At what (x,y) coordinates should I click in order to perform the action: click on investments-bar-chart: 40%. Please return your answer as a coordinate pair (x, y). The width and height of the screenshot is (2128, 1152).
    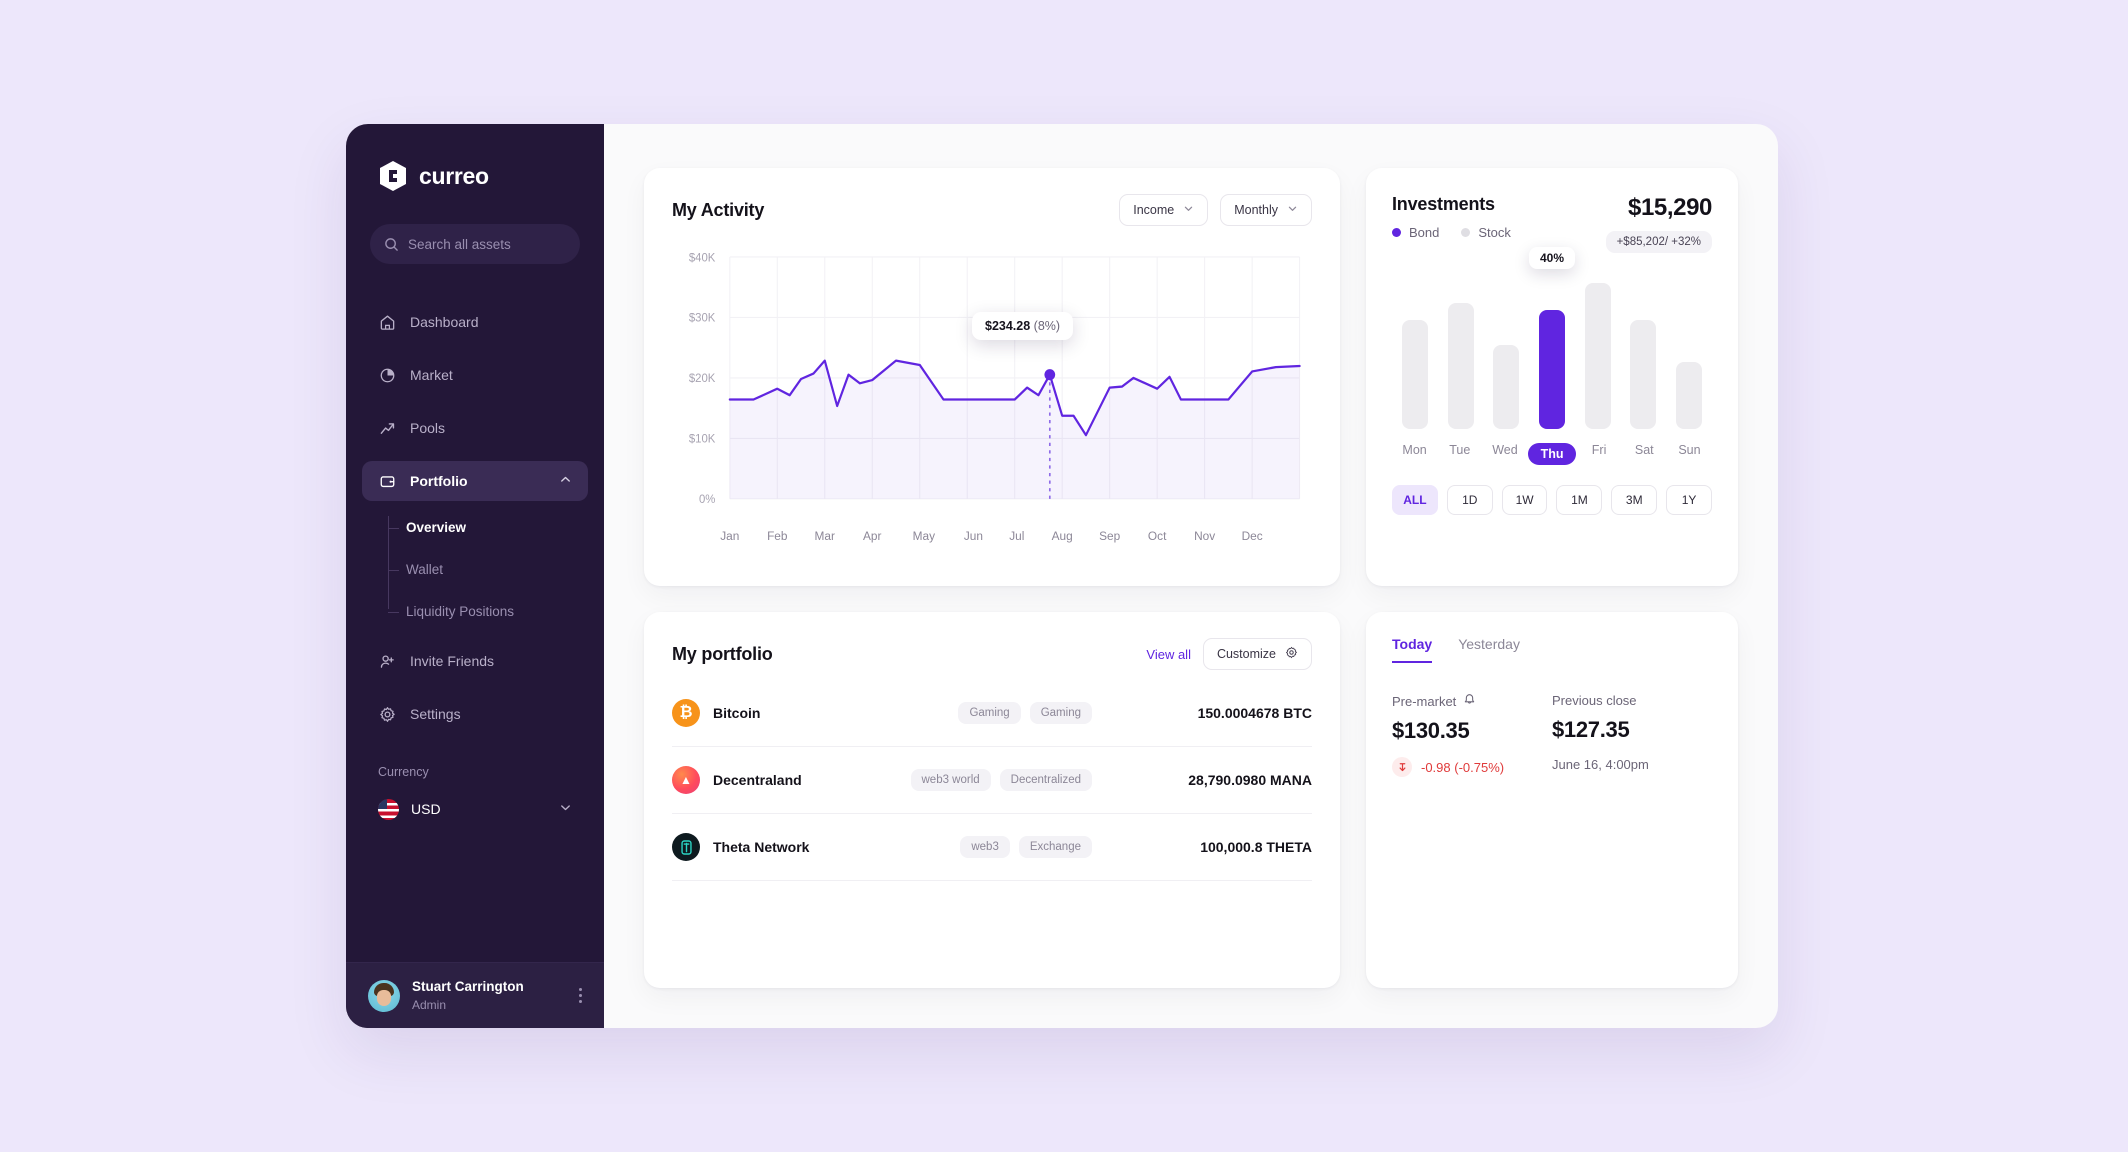
    Looking at the image, I should click on (1552, 338).